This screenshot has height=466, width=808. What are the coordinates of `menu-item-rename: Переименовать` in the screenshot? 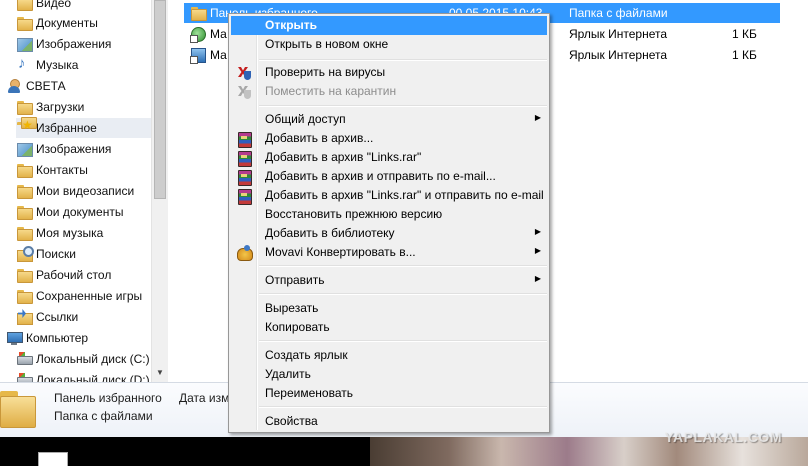 It's located at (389, 393).